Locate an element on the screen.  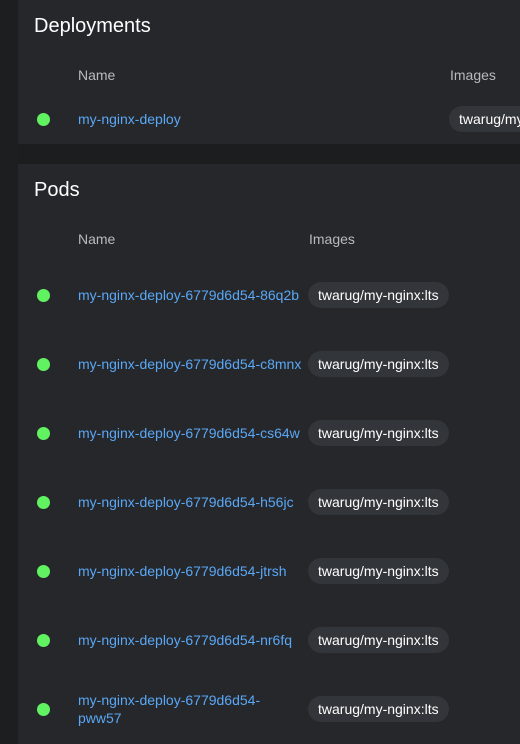
pod-name-link: my-nginx-deploy-6779d6d54-jtrsh is located at coordinates (182, 571).